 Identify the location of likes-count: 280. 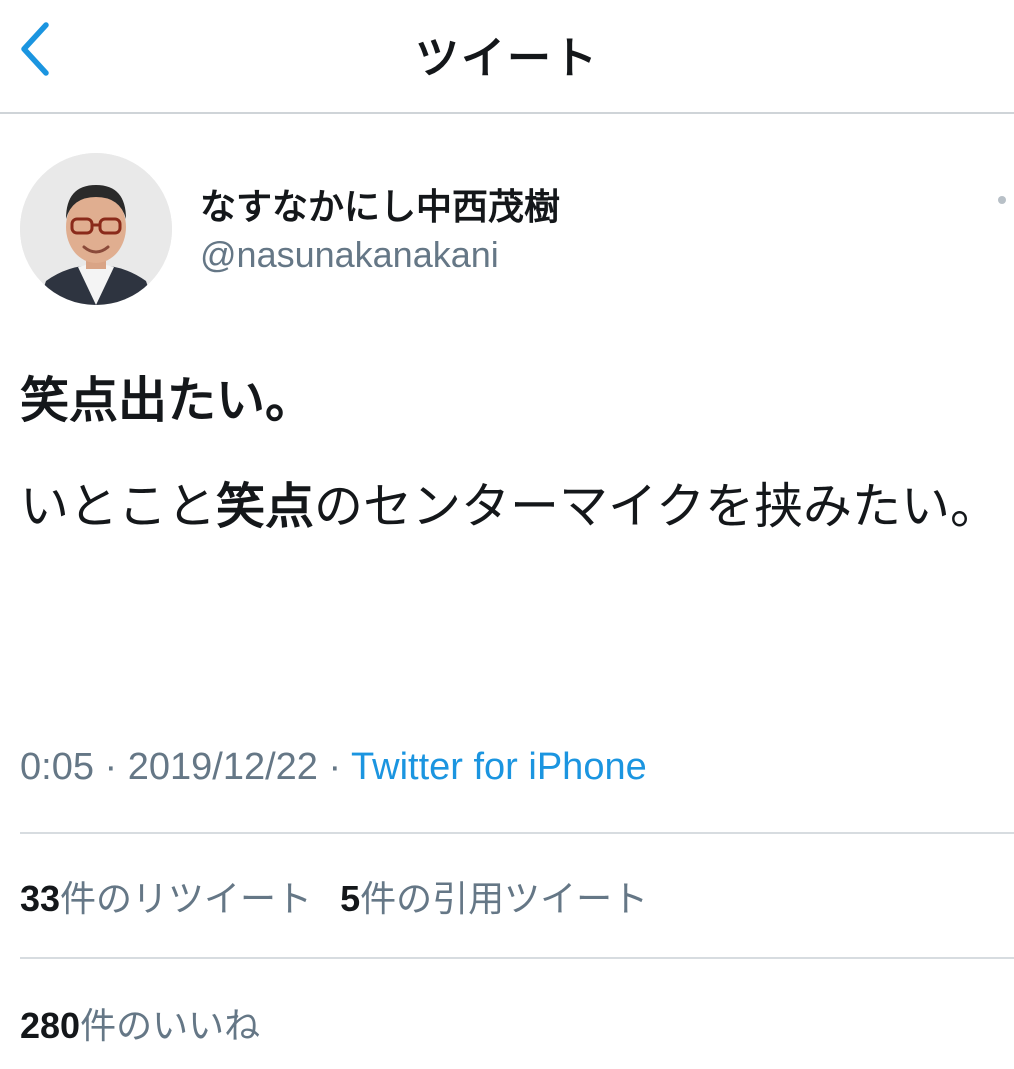
(50, 1025).